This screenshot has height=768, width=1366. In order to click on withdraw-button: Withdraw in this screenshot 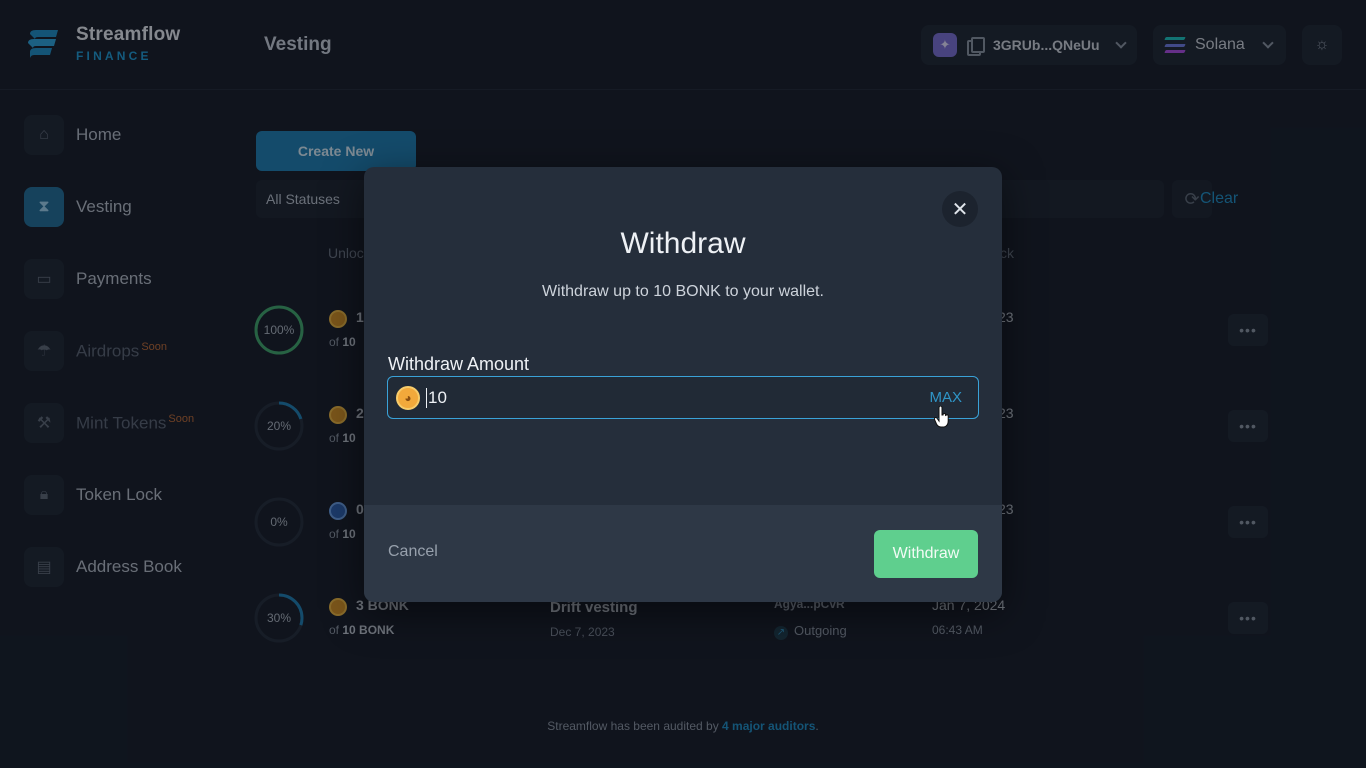, I will do `click(926, 554)`.